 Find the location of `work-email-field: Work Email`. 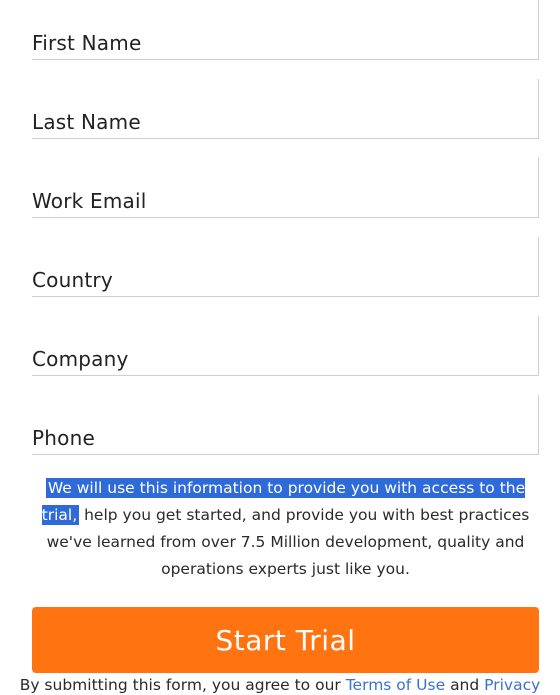

work-email-field: Work Email is located at coordinates (285, 188).